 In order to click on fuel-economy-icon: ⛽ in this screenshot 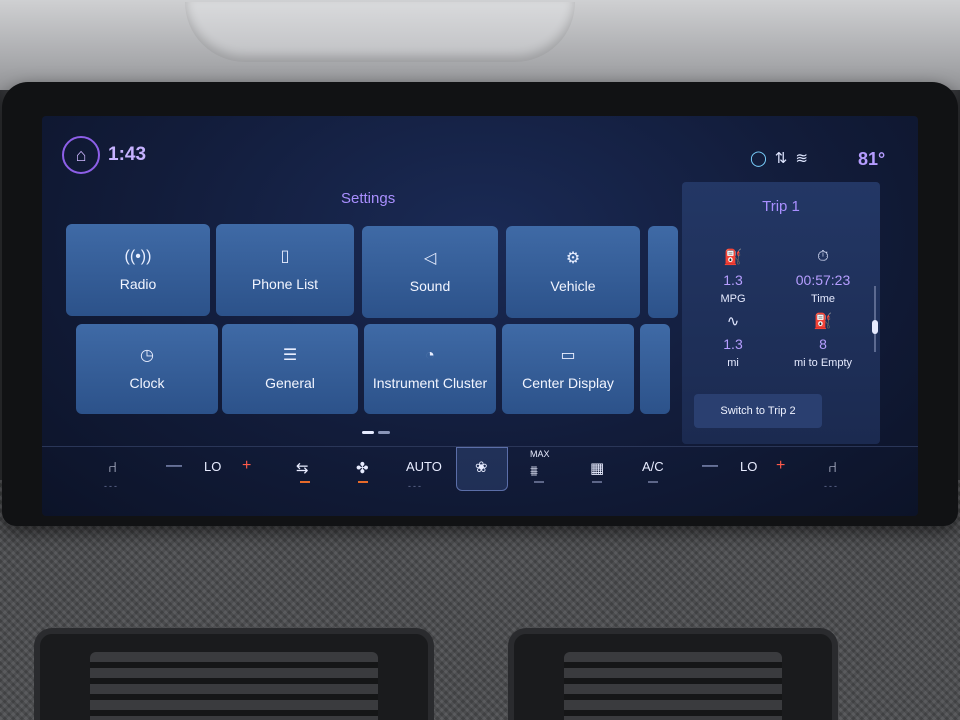, I will do `click(733, 257)`.